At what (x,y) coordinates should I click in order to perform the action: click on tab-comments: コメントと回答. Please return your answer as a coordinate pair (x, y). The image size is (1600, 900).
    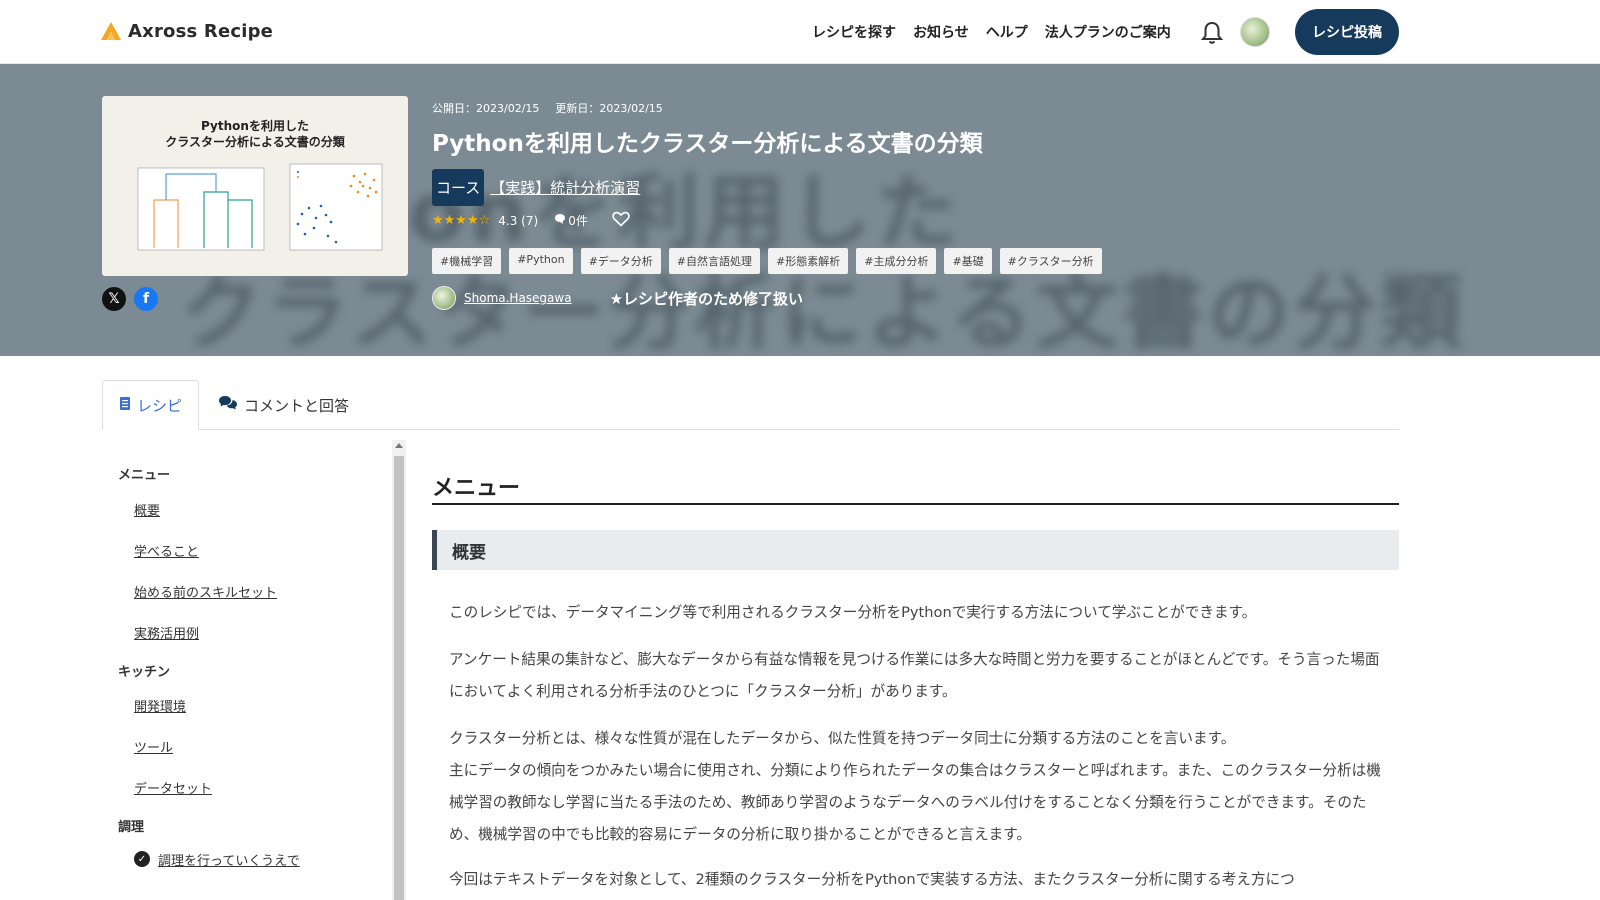
    Looking at the image, I should click on (283, 405).